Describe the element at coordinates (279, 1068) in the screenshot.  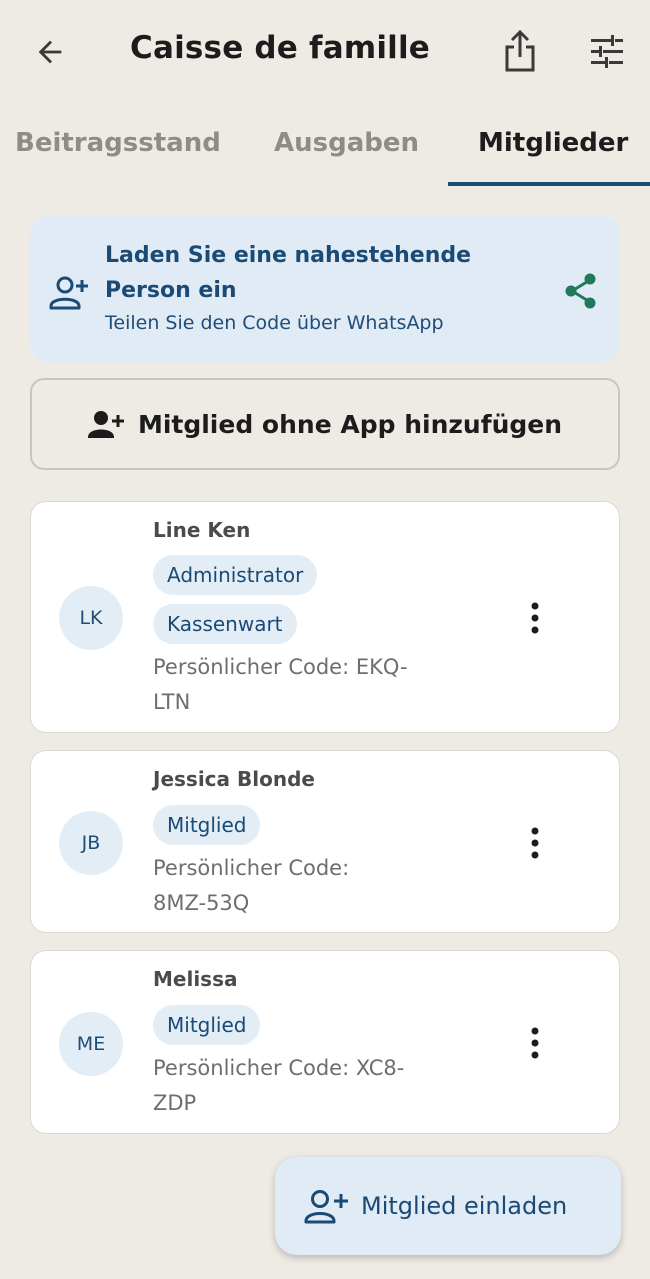
I see `personal-code-line: Persönlicher Code: XC8-` at that location.